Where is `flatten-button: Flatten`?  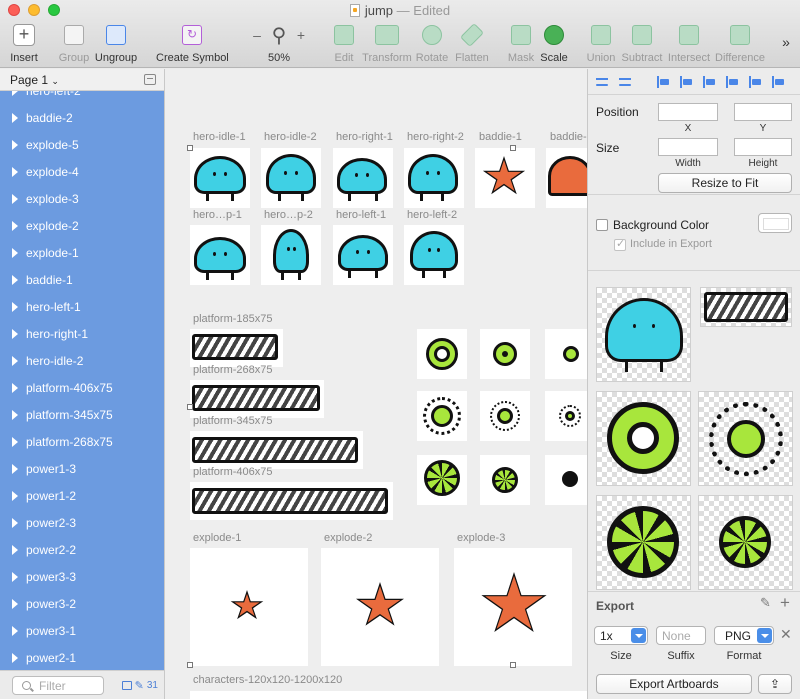 flatten-button: Flatten is located at coordinates (472, 43).